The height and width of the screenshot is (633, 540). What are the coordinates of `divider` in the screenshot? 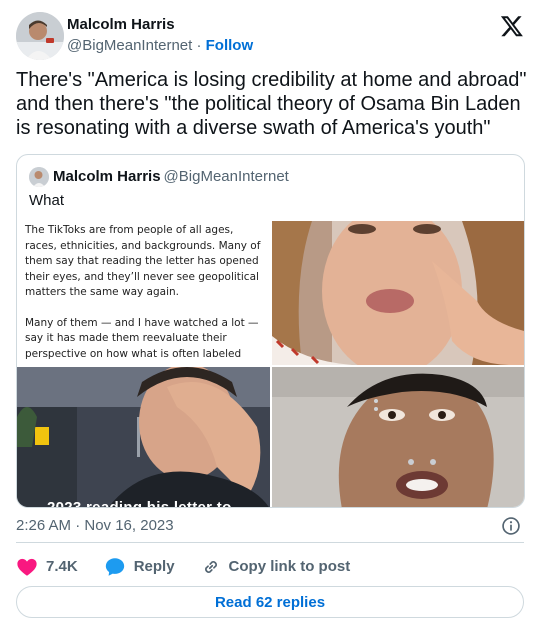 It's located at (270, 542).